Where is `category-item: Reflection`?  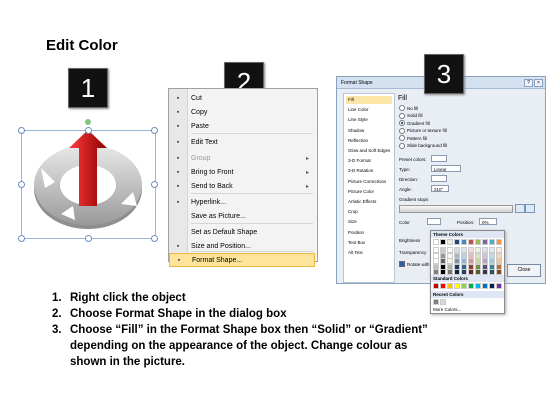 category-item: Reflection is located at coordinates (369, 141).